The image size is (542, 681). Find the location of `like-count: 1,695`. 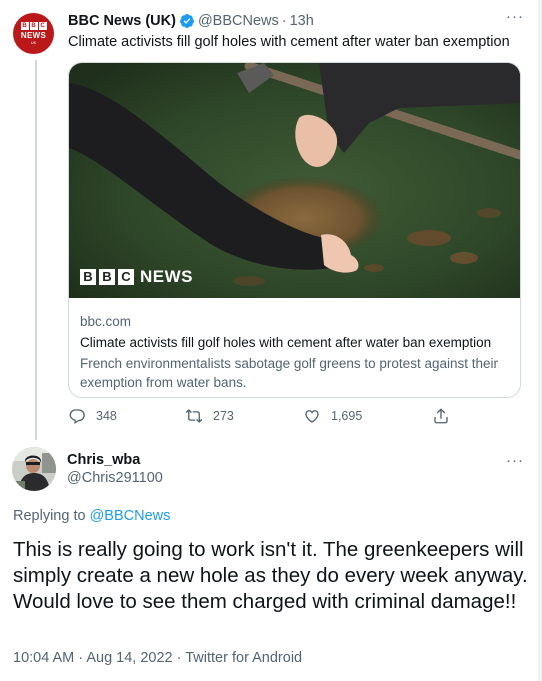

like-count: 1,695 is located at coordinates (347, 416).